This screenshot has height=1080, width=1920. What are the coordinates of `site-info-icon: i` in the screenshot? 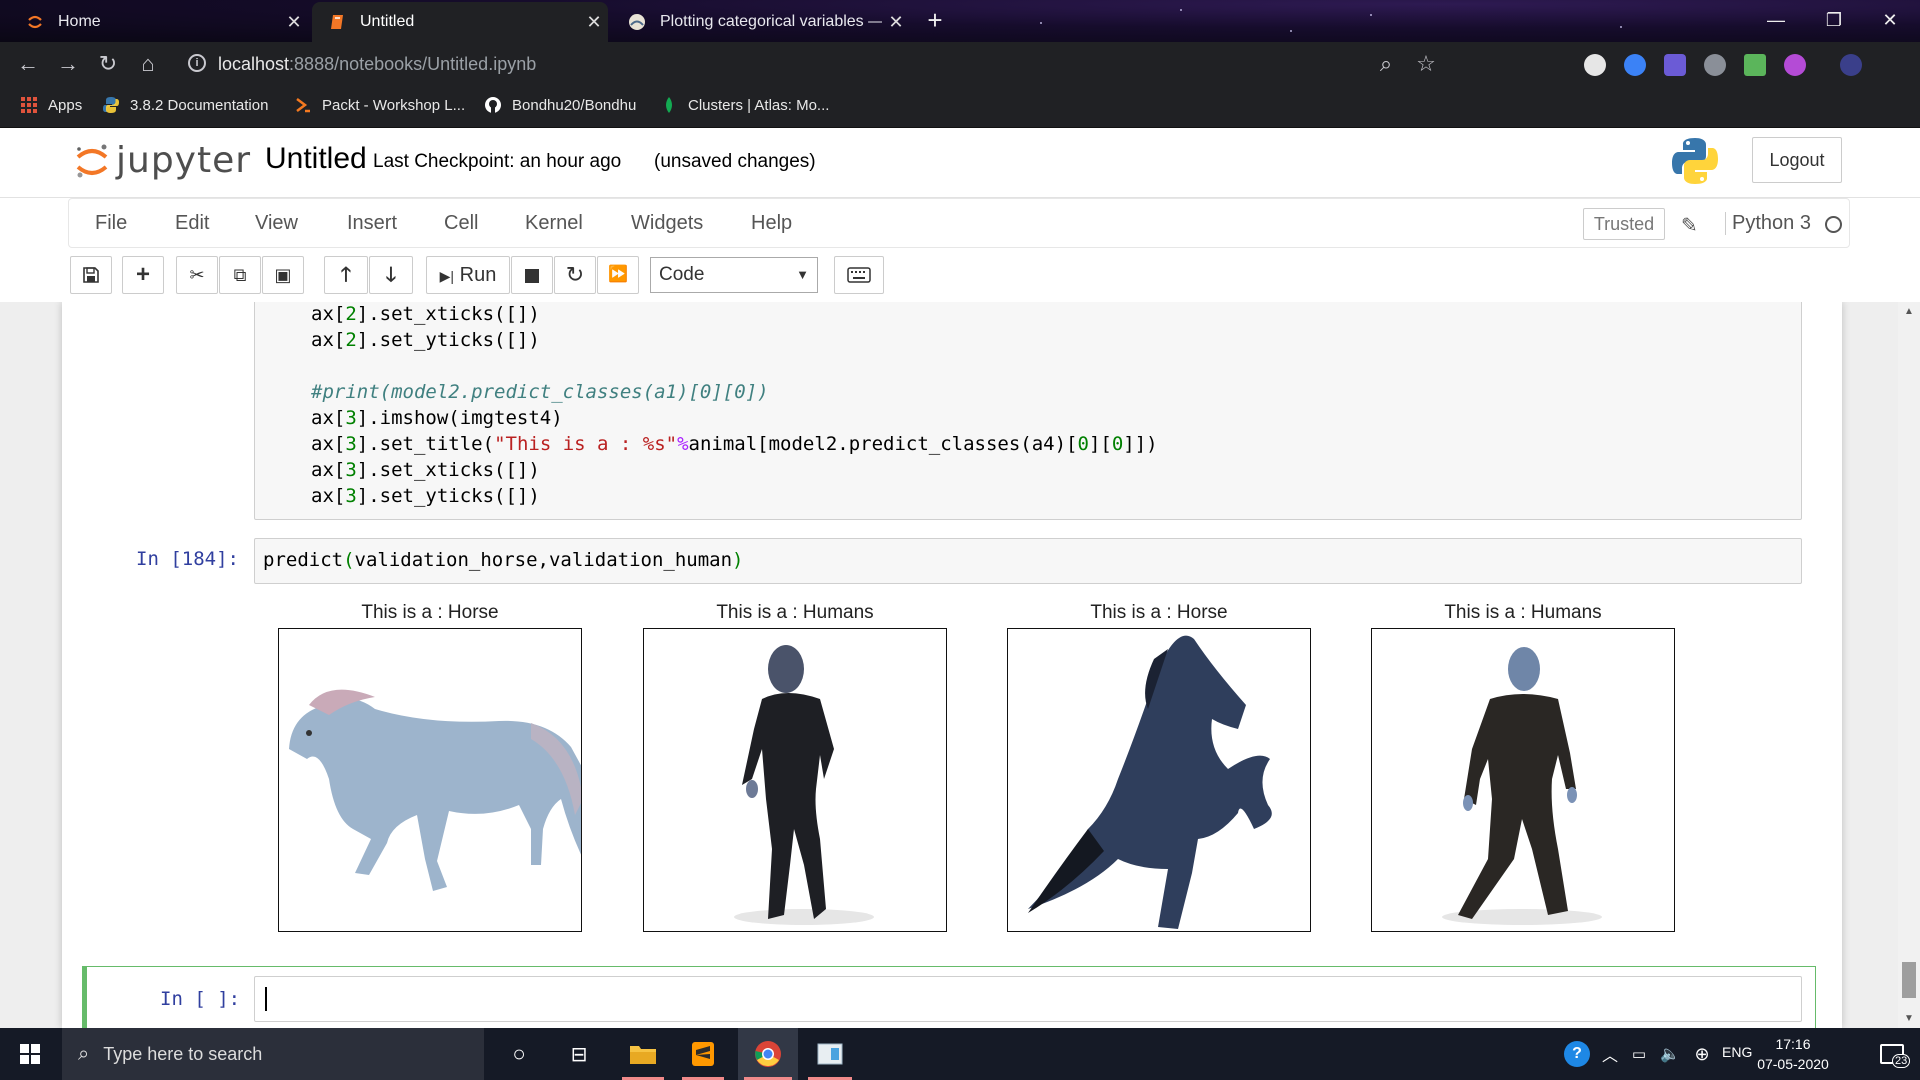 It's located at (197, 63).